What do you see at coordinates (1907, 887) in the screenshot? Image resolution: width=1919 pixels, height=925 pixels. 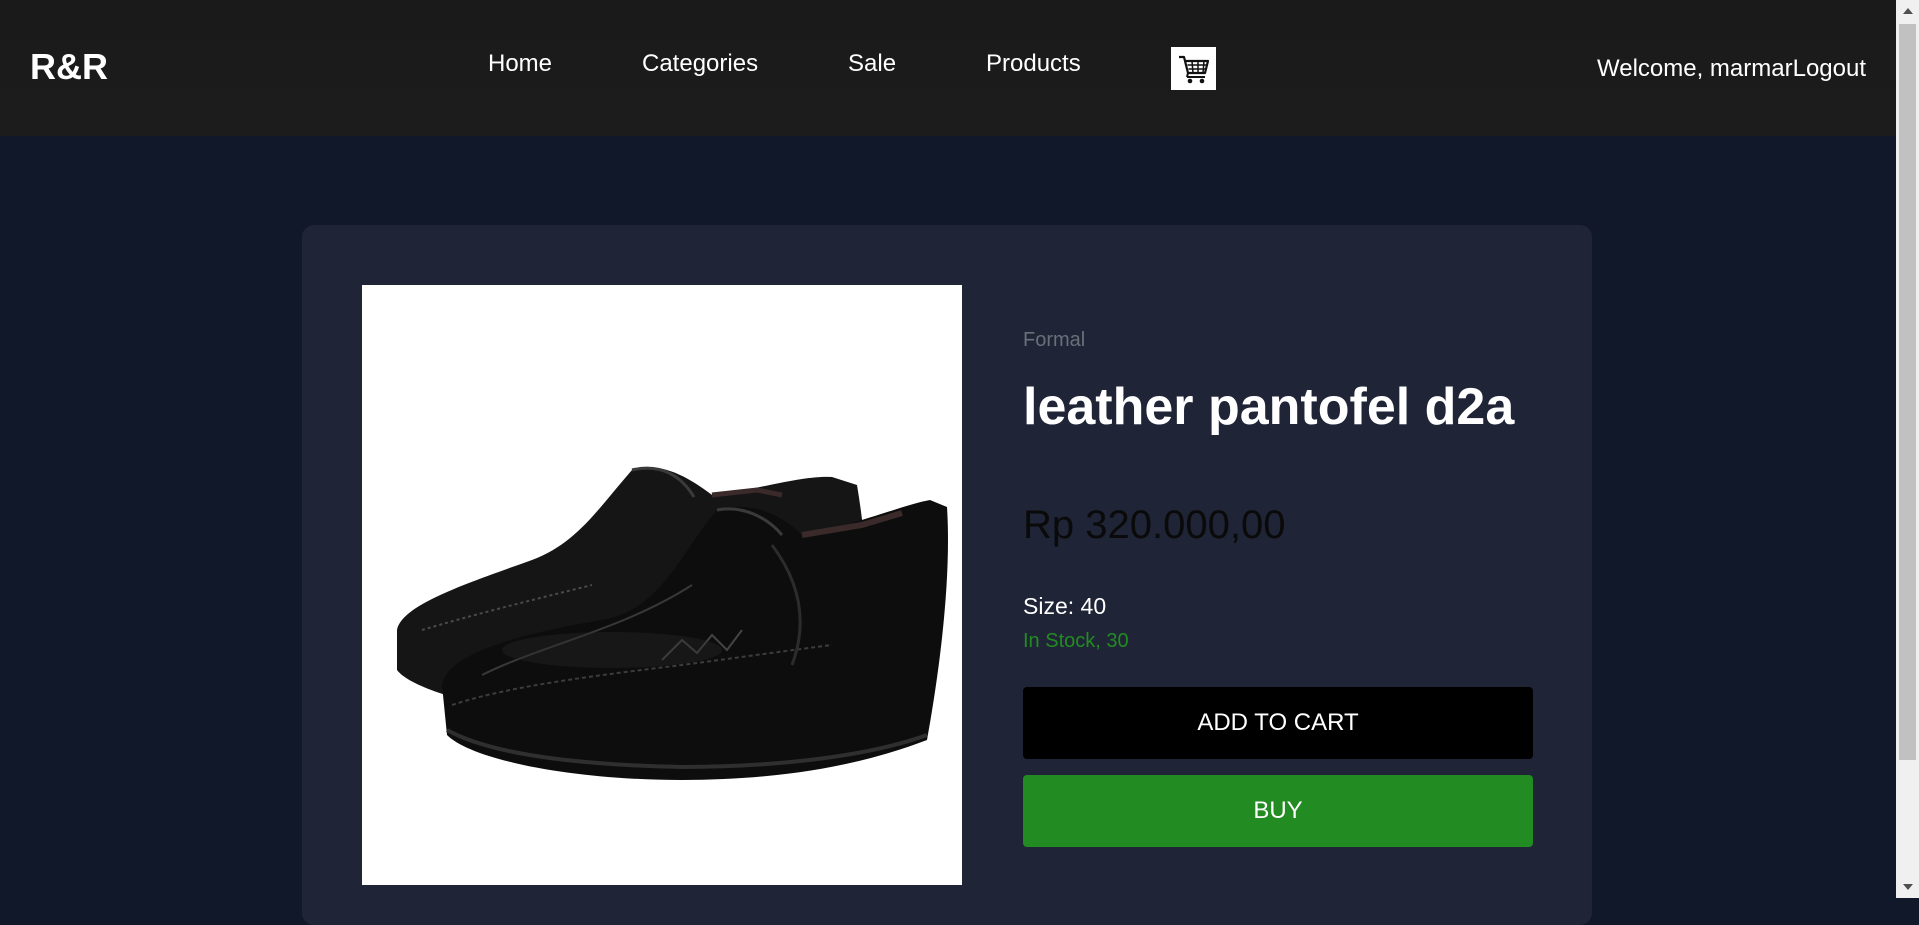 I see `scroll-down-arrow-icon` at bounding box center [1907, 887].